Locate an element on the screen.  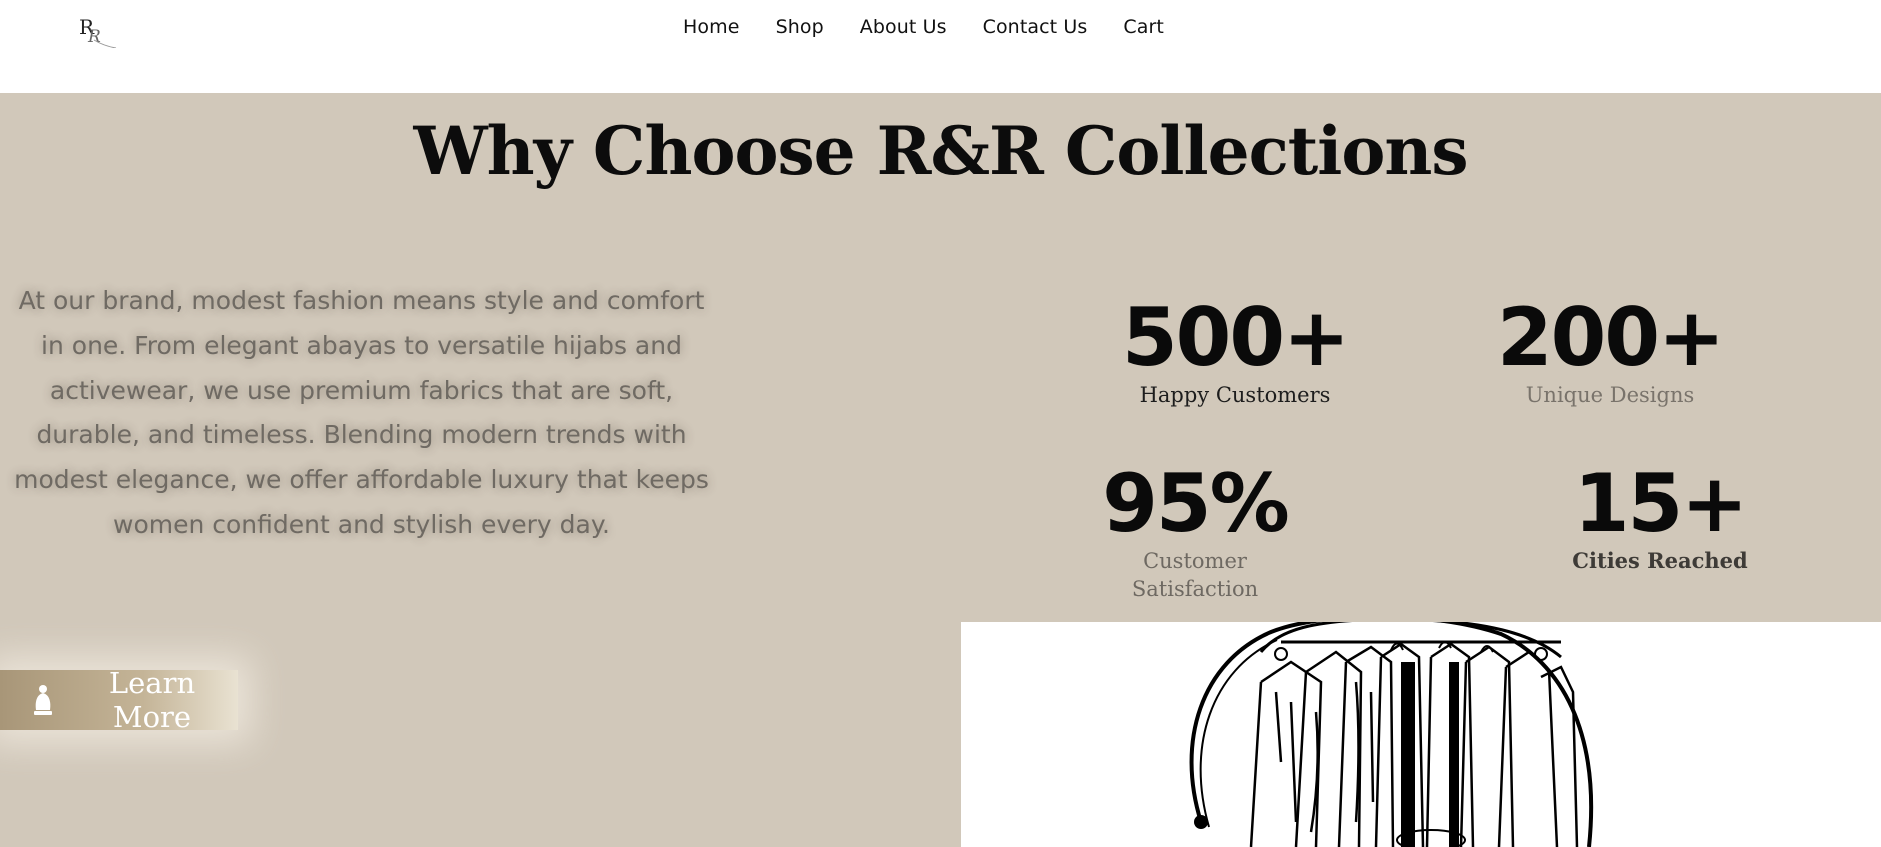
stat-value: 200+ is located at coordinates (1610, 337).